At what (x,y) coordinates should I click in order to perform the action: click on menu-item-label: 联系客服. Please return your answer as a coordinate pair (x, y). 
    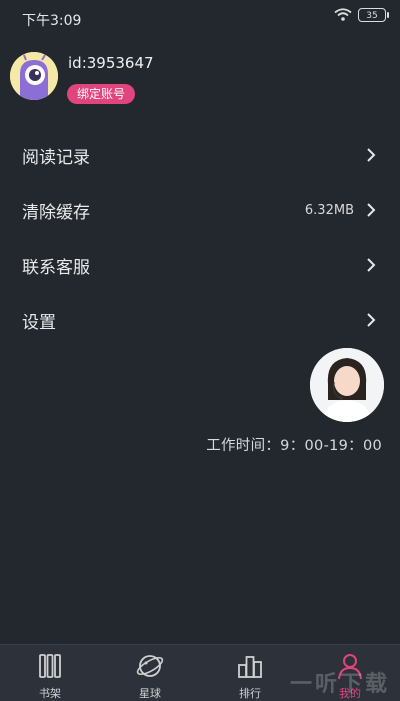
    Looking at the image, I should click on (56, 268).